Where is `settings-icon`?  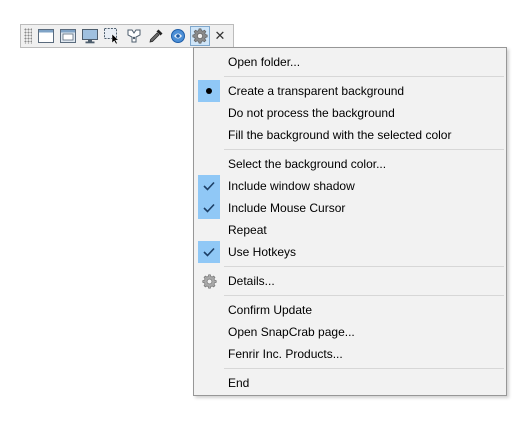 settings-icon is located at coordinates (200, 36).